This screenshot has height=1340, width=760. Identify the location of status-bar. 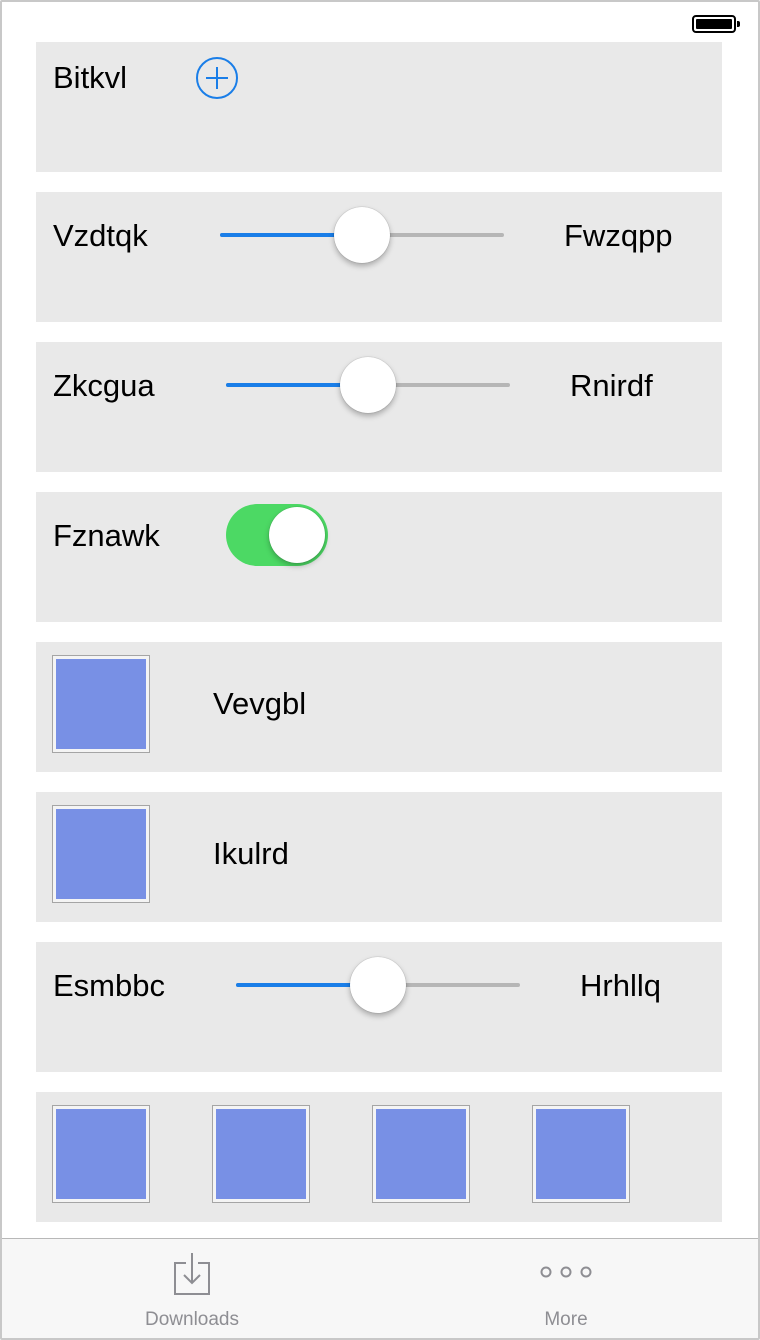
(380, 22).